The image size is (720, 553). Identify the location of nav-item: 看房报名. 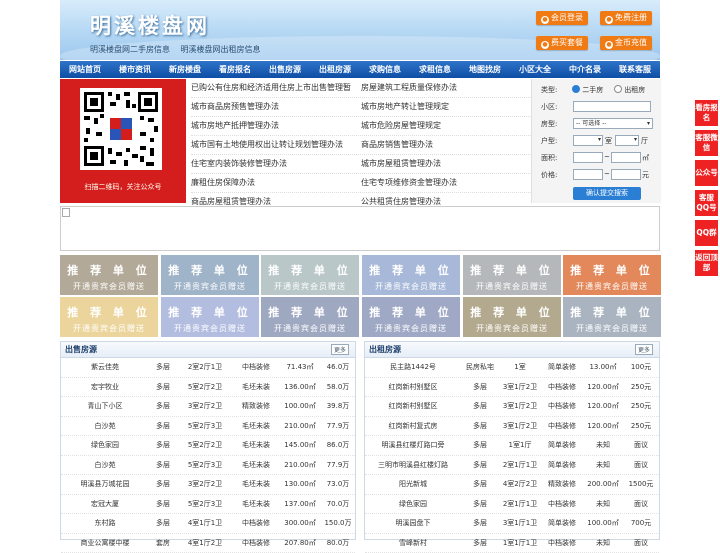
(235, 69).